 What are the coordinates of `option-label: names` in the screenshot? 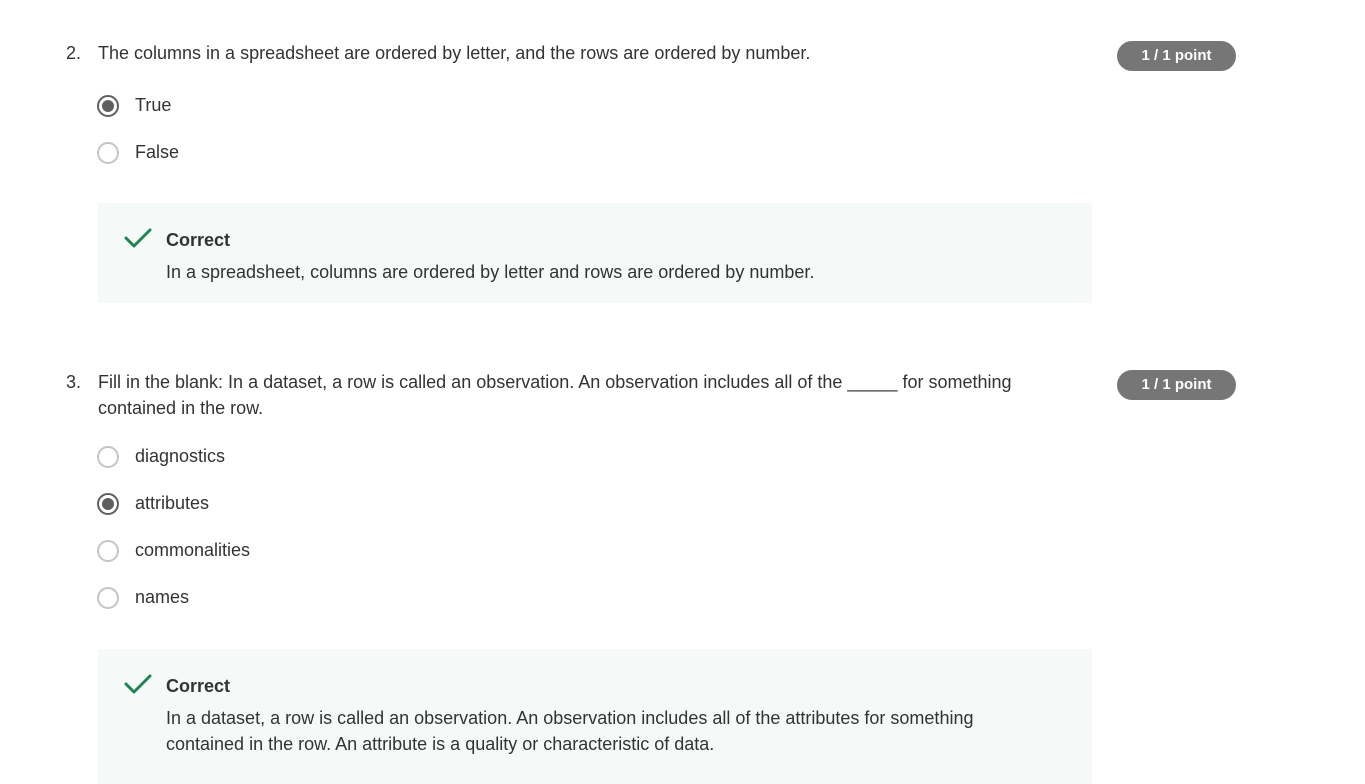 It's located at (162, 597).